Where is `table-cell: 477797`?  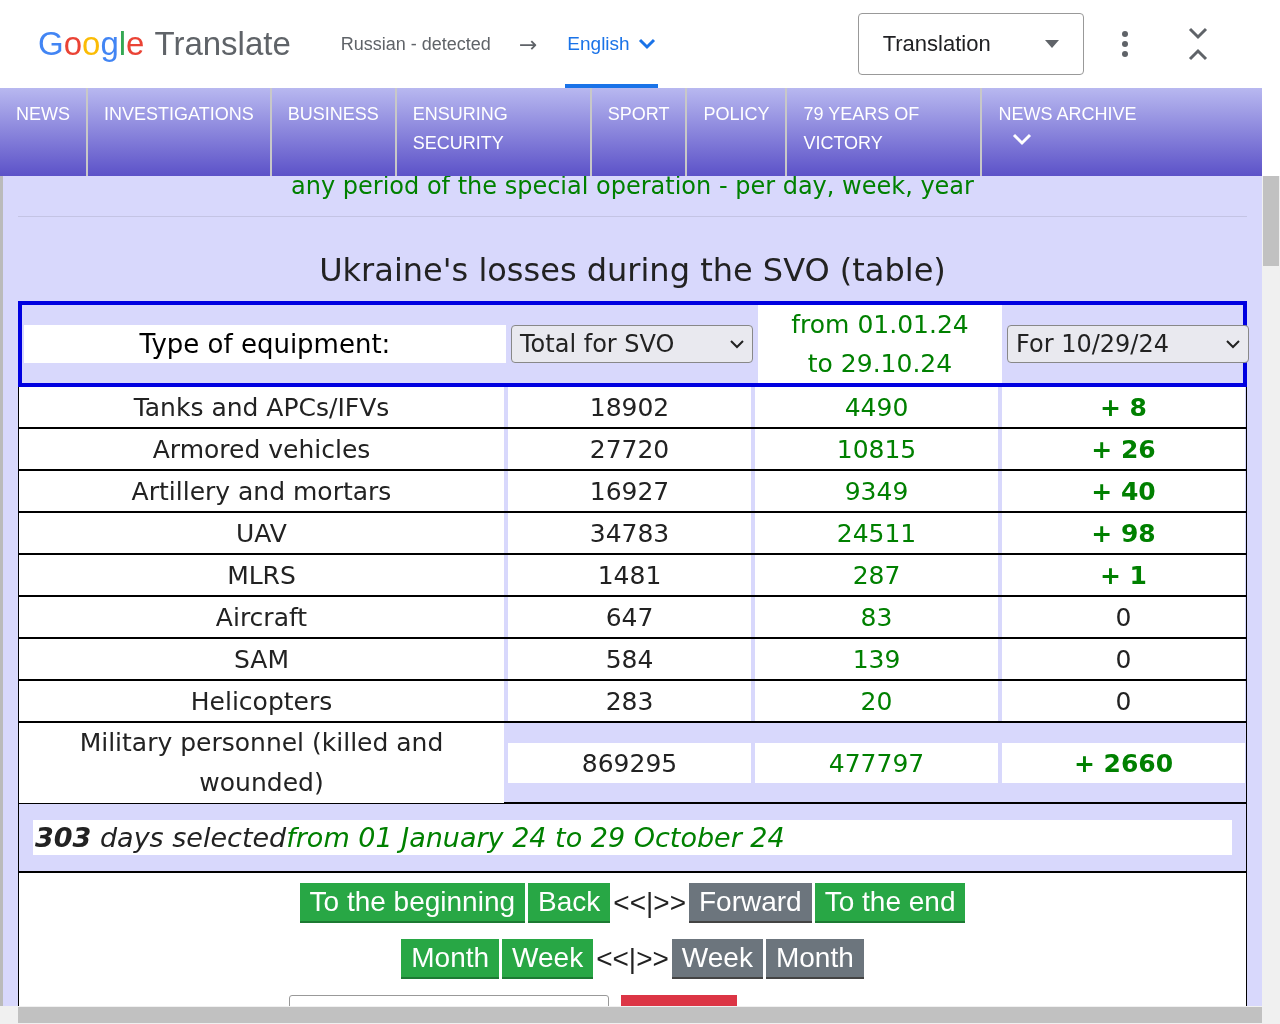
table-cell: 477797 is located at coordinates (876, 763).